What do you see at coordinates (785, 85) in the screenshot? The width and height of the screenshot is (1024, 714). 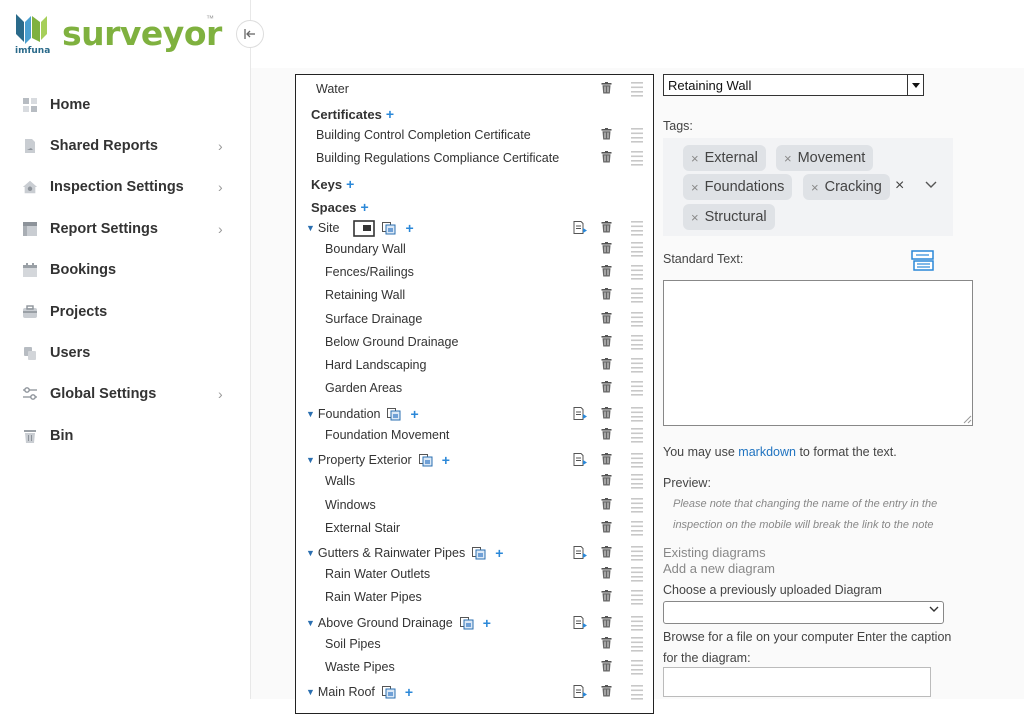 I see `entry-name-input` at bounding box center [785, 85].